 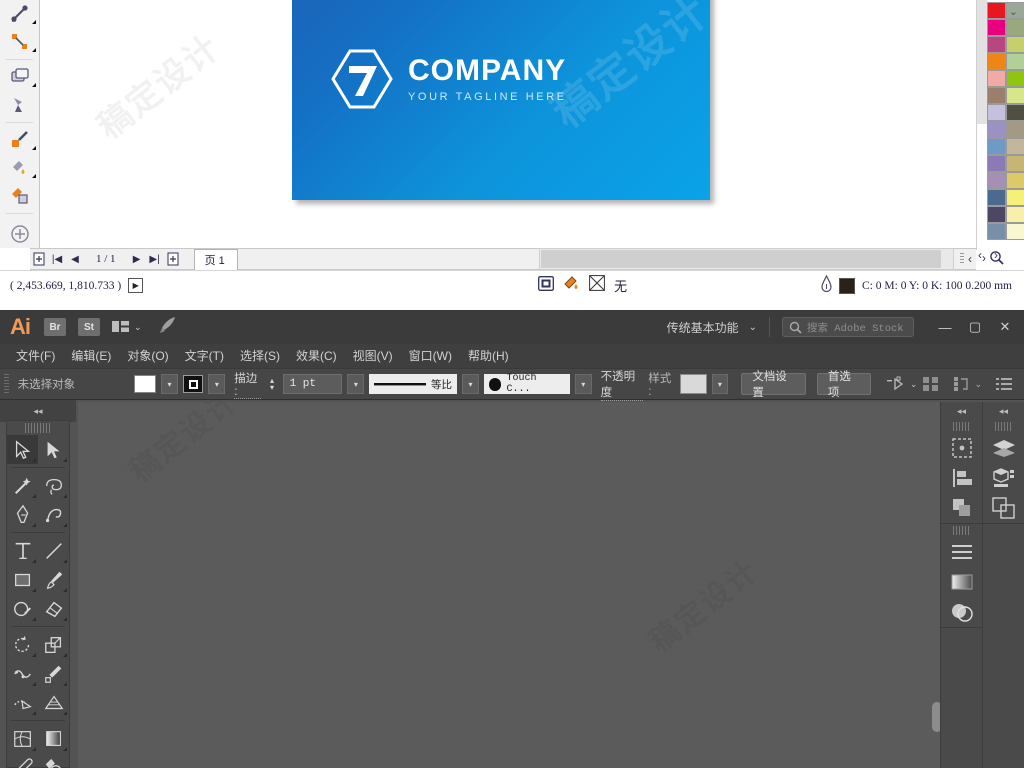 What do you see at coordinates (571, 285) in the screenshot?
I see `preflight-icon` at bounding box center [571, 285].